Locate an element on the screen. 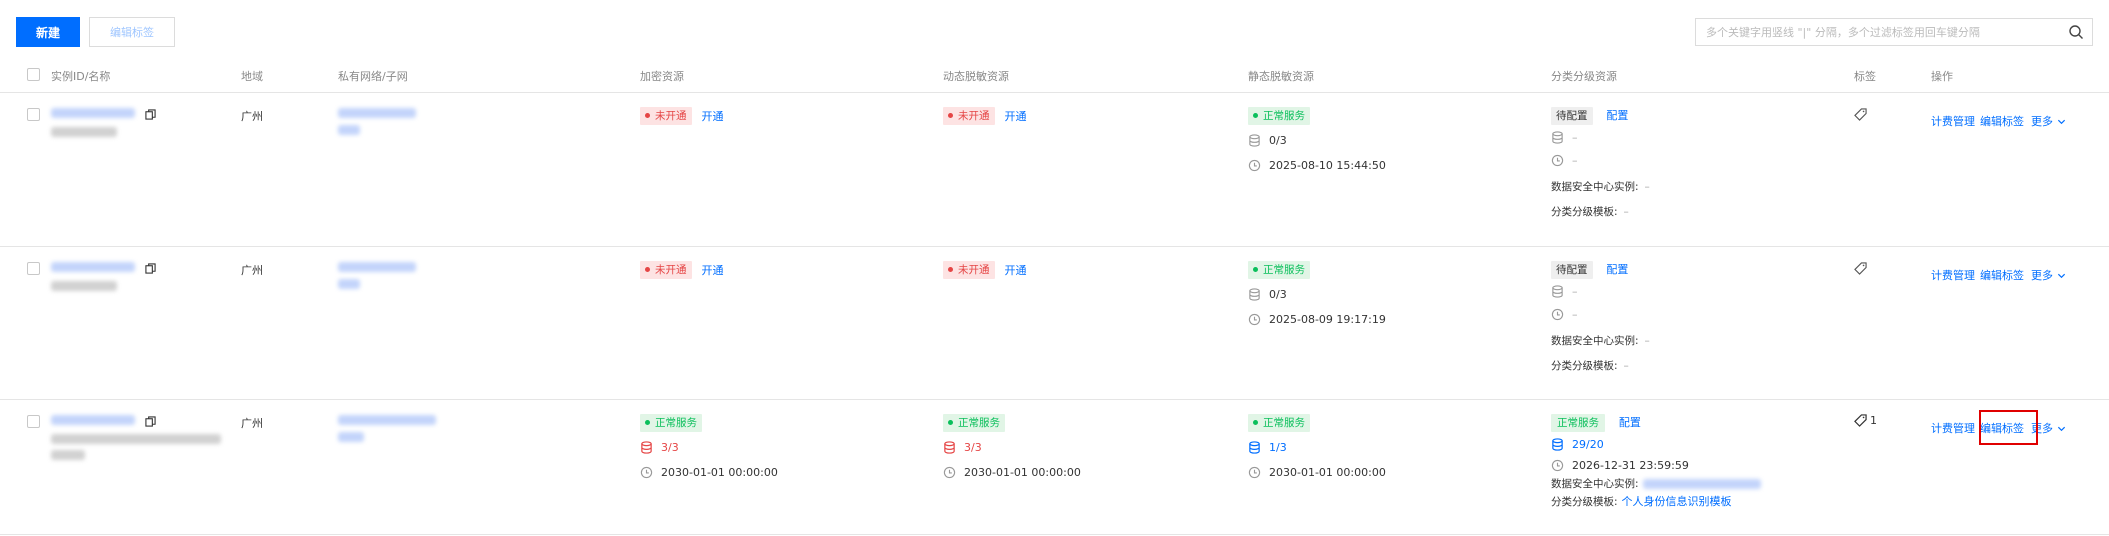 This screenshot has height=536, width=2109. instance-name is located at coordinates (84, 132).